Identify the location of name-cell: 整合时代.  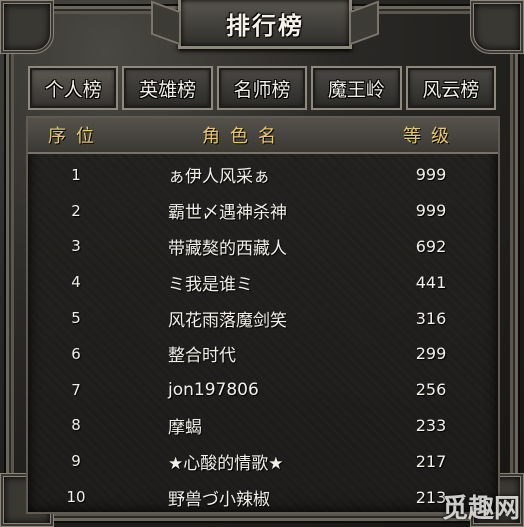
(202, 356).